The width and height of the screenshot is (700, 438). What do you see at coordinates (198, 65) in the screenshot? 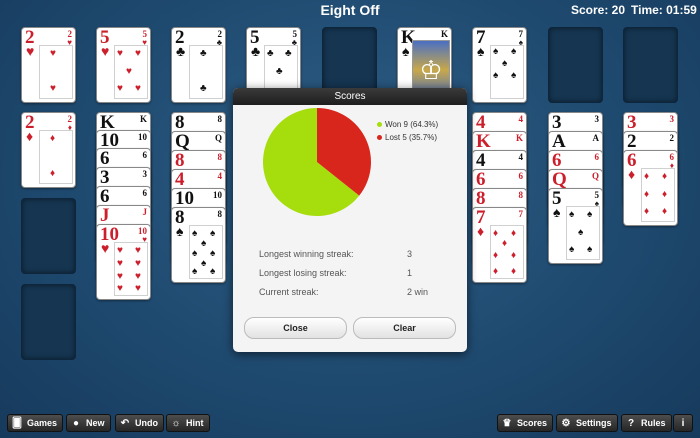
I see `card-2-clubs: 2 ♣ 2 ♣ ♣ ♣` at bounding box center [198, 65].